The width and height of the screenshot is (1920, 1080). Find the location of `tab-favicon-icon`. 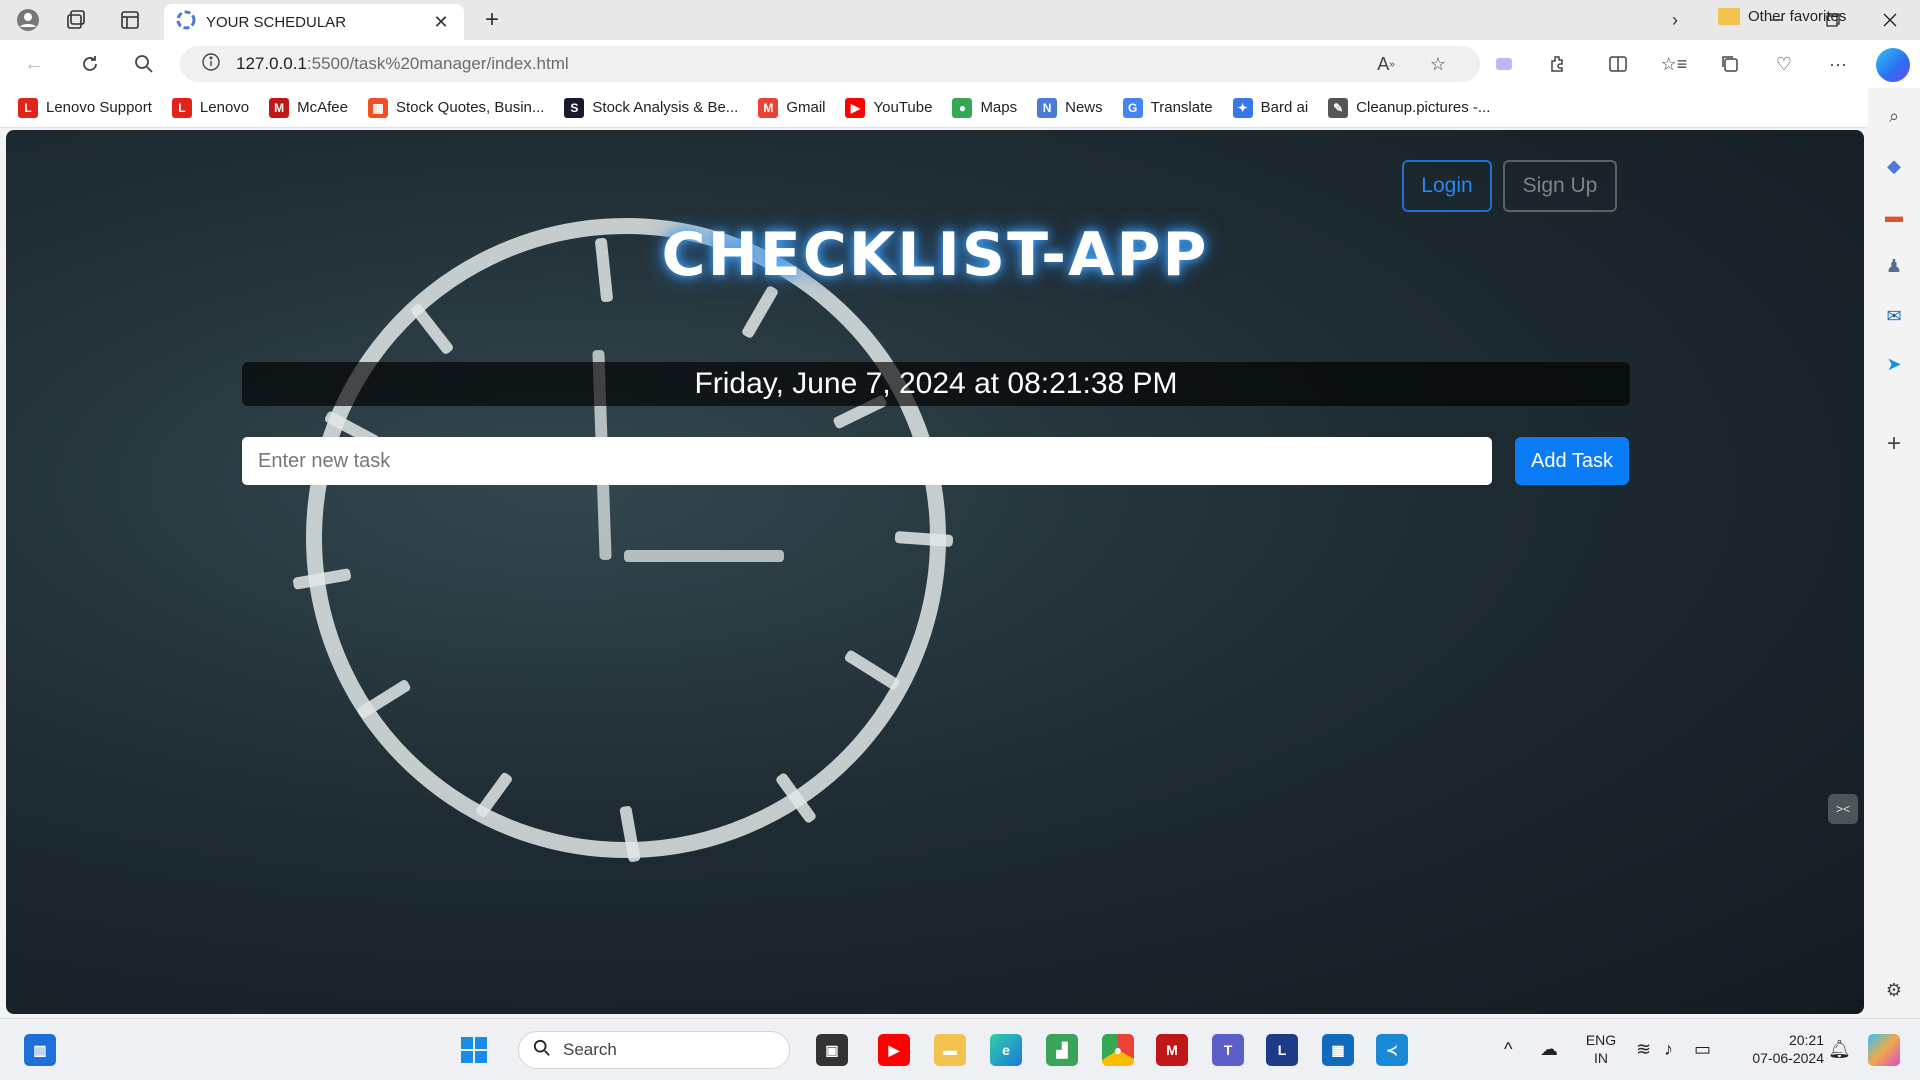

tab-favicon-icon is located at coordinates (186, 22).